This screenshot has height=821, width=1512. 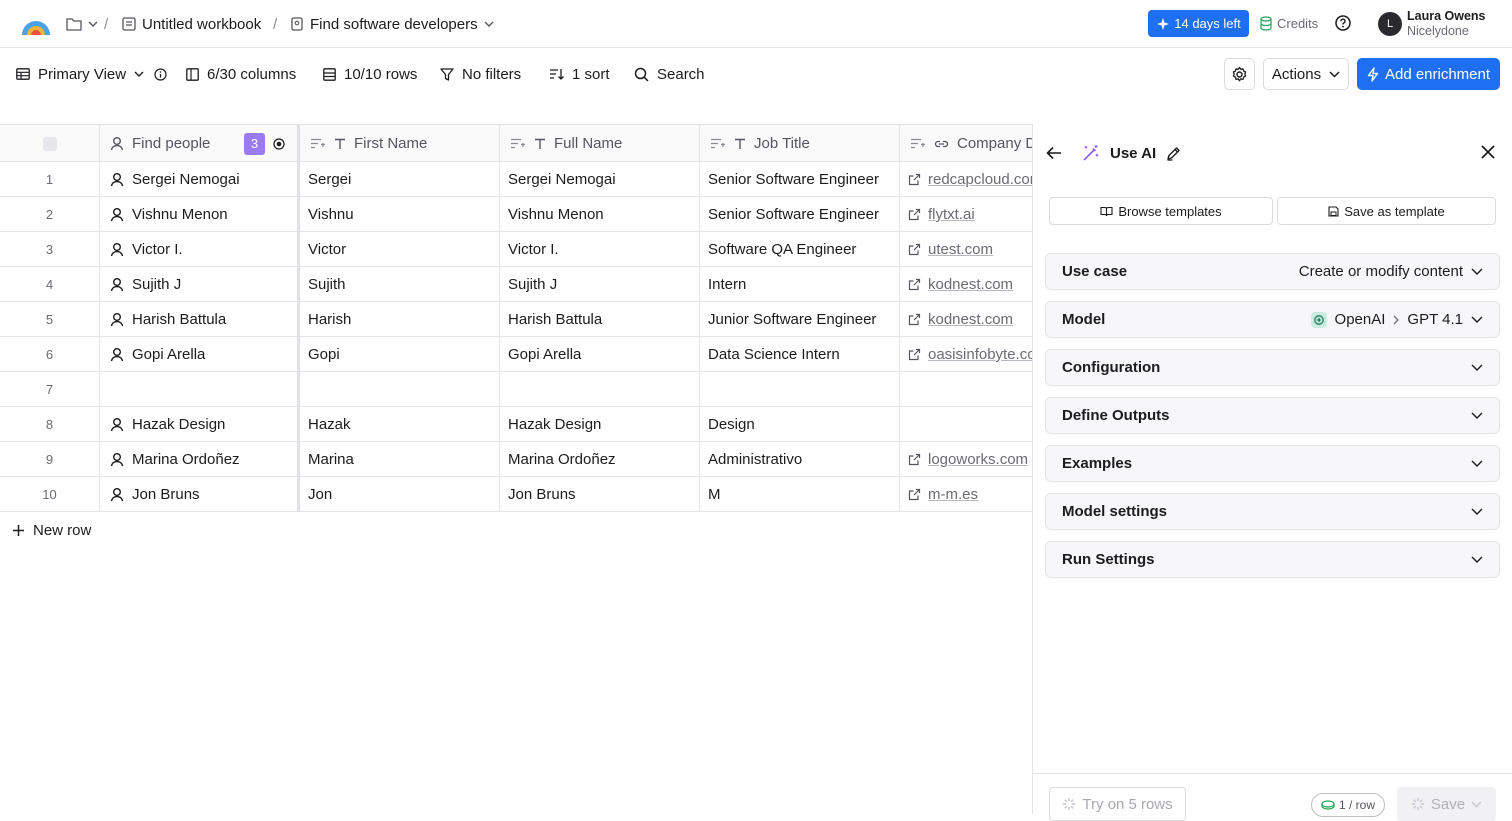 What do you see at coordinates (400, 249) in the screenshot?
I see `first-name-cell: Victor` at bounding box center [400, 249].